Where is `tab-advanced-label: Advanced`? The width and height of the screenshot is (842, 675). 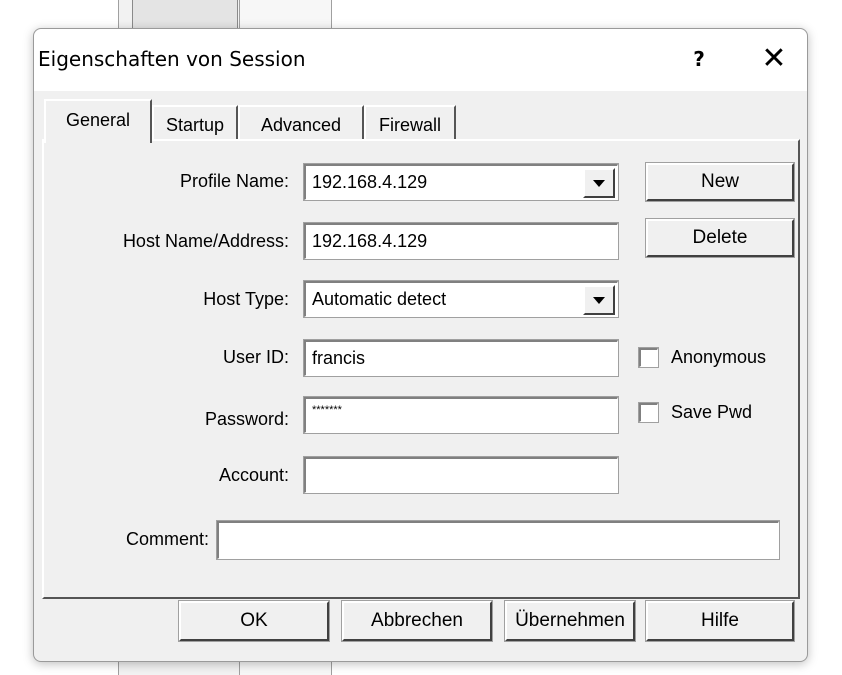
tab-advanced-label: Advanced is located at coordinates (301, 125).